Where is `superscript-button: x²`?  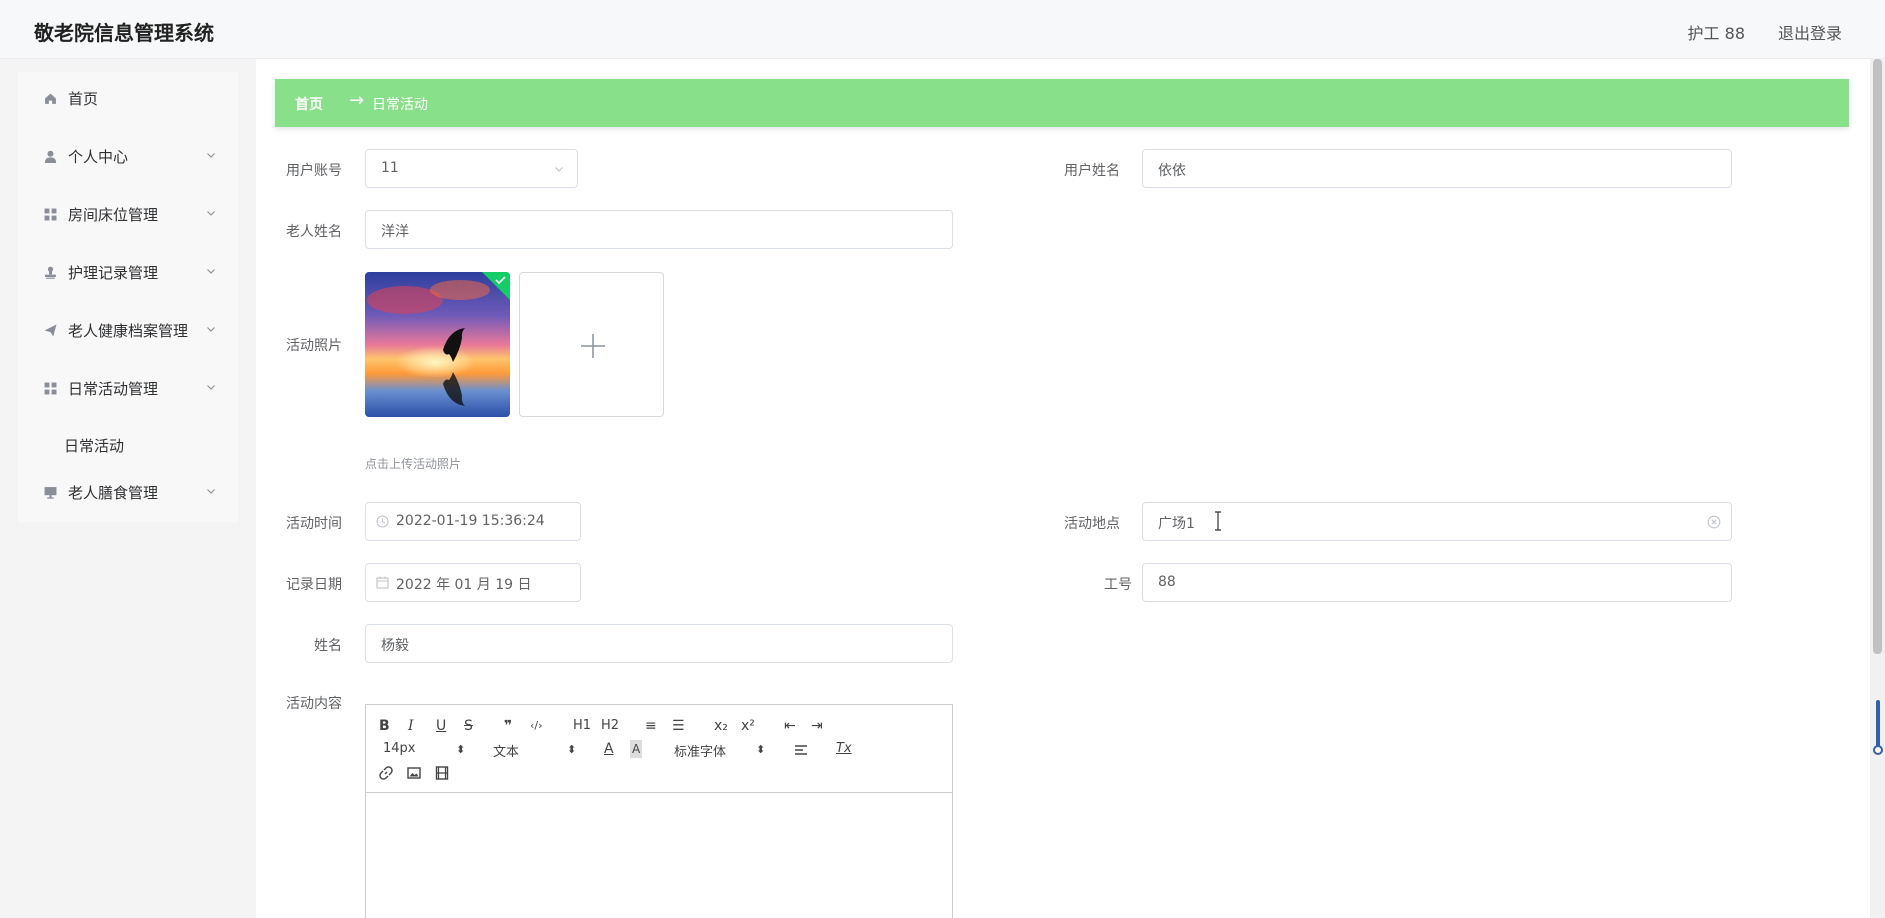
superscript-button: x² is located at coordinates (748, 726).